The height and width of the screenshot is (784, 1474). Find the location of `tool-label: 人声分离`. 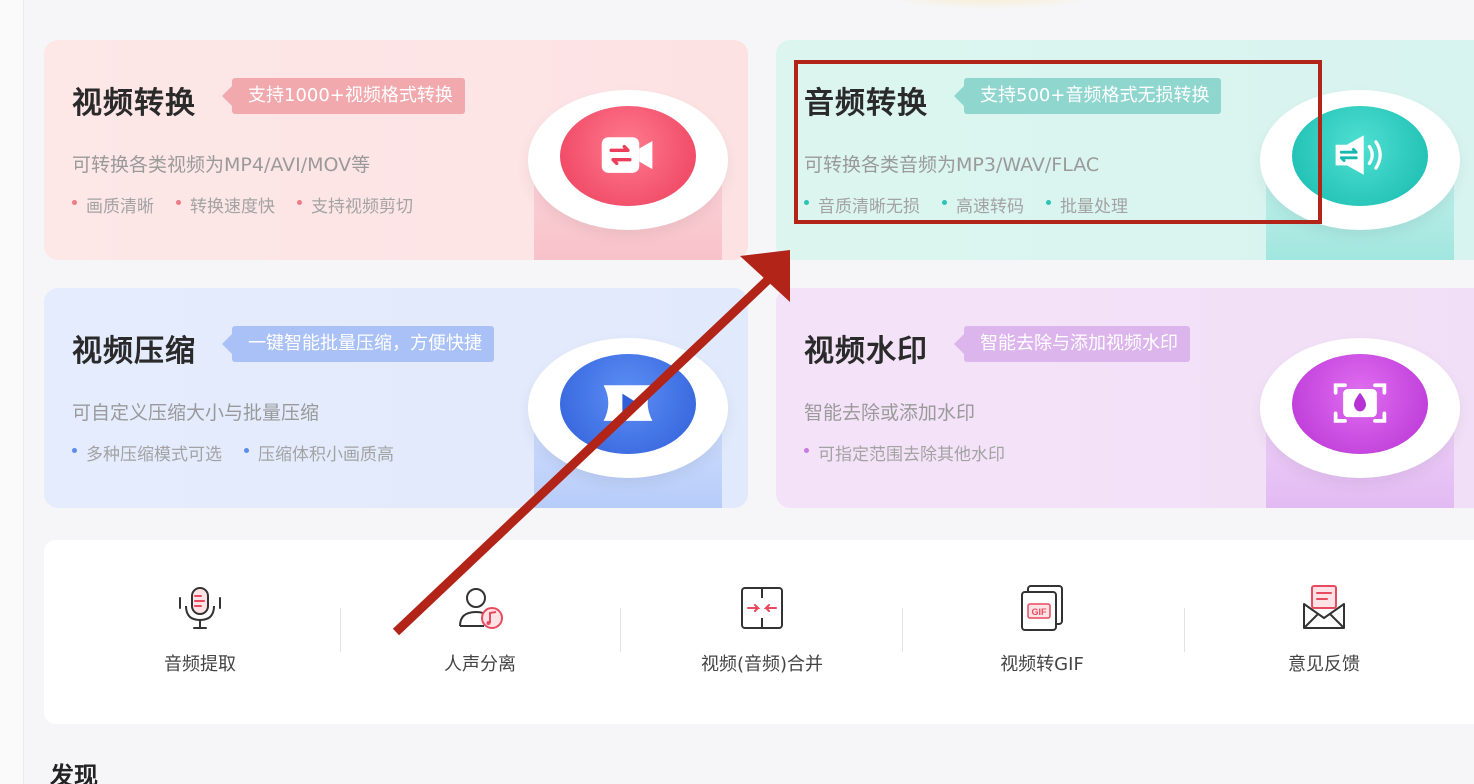

tool-label: 人声分离 is located at coordinates (480, 664).